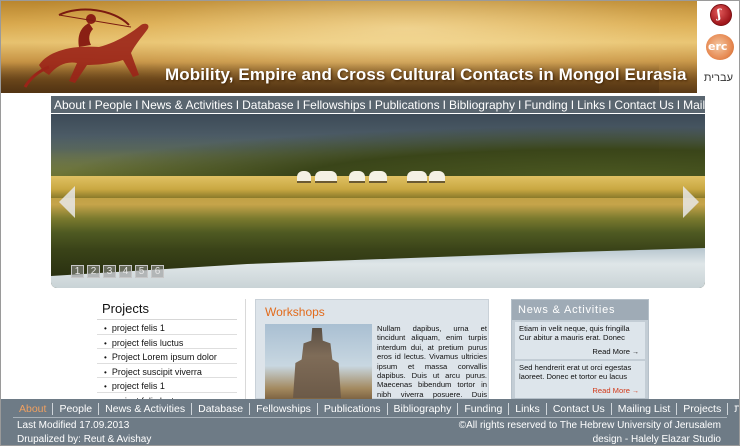 This screenshot has height=446, width=740. Describe the element at coordinates (407, 105) in the screenshot. I see `nav-publications: Publications` at that location.